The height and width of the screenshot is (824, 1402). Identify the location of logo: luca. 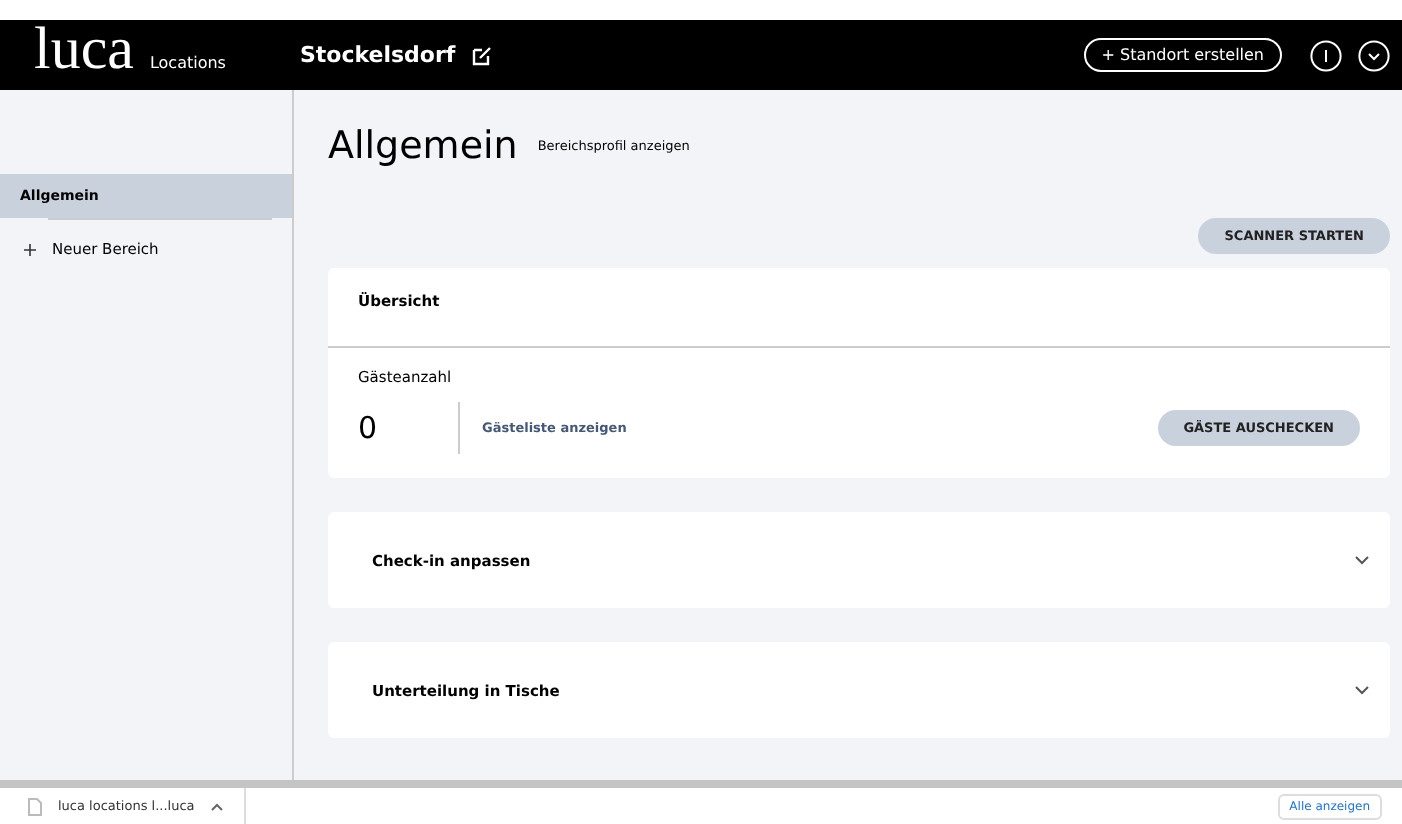
(84, 49).